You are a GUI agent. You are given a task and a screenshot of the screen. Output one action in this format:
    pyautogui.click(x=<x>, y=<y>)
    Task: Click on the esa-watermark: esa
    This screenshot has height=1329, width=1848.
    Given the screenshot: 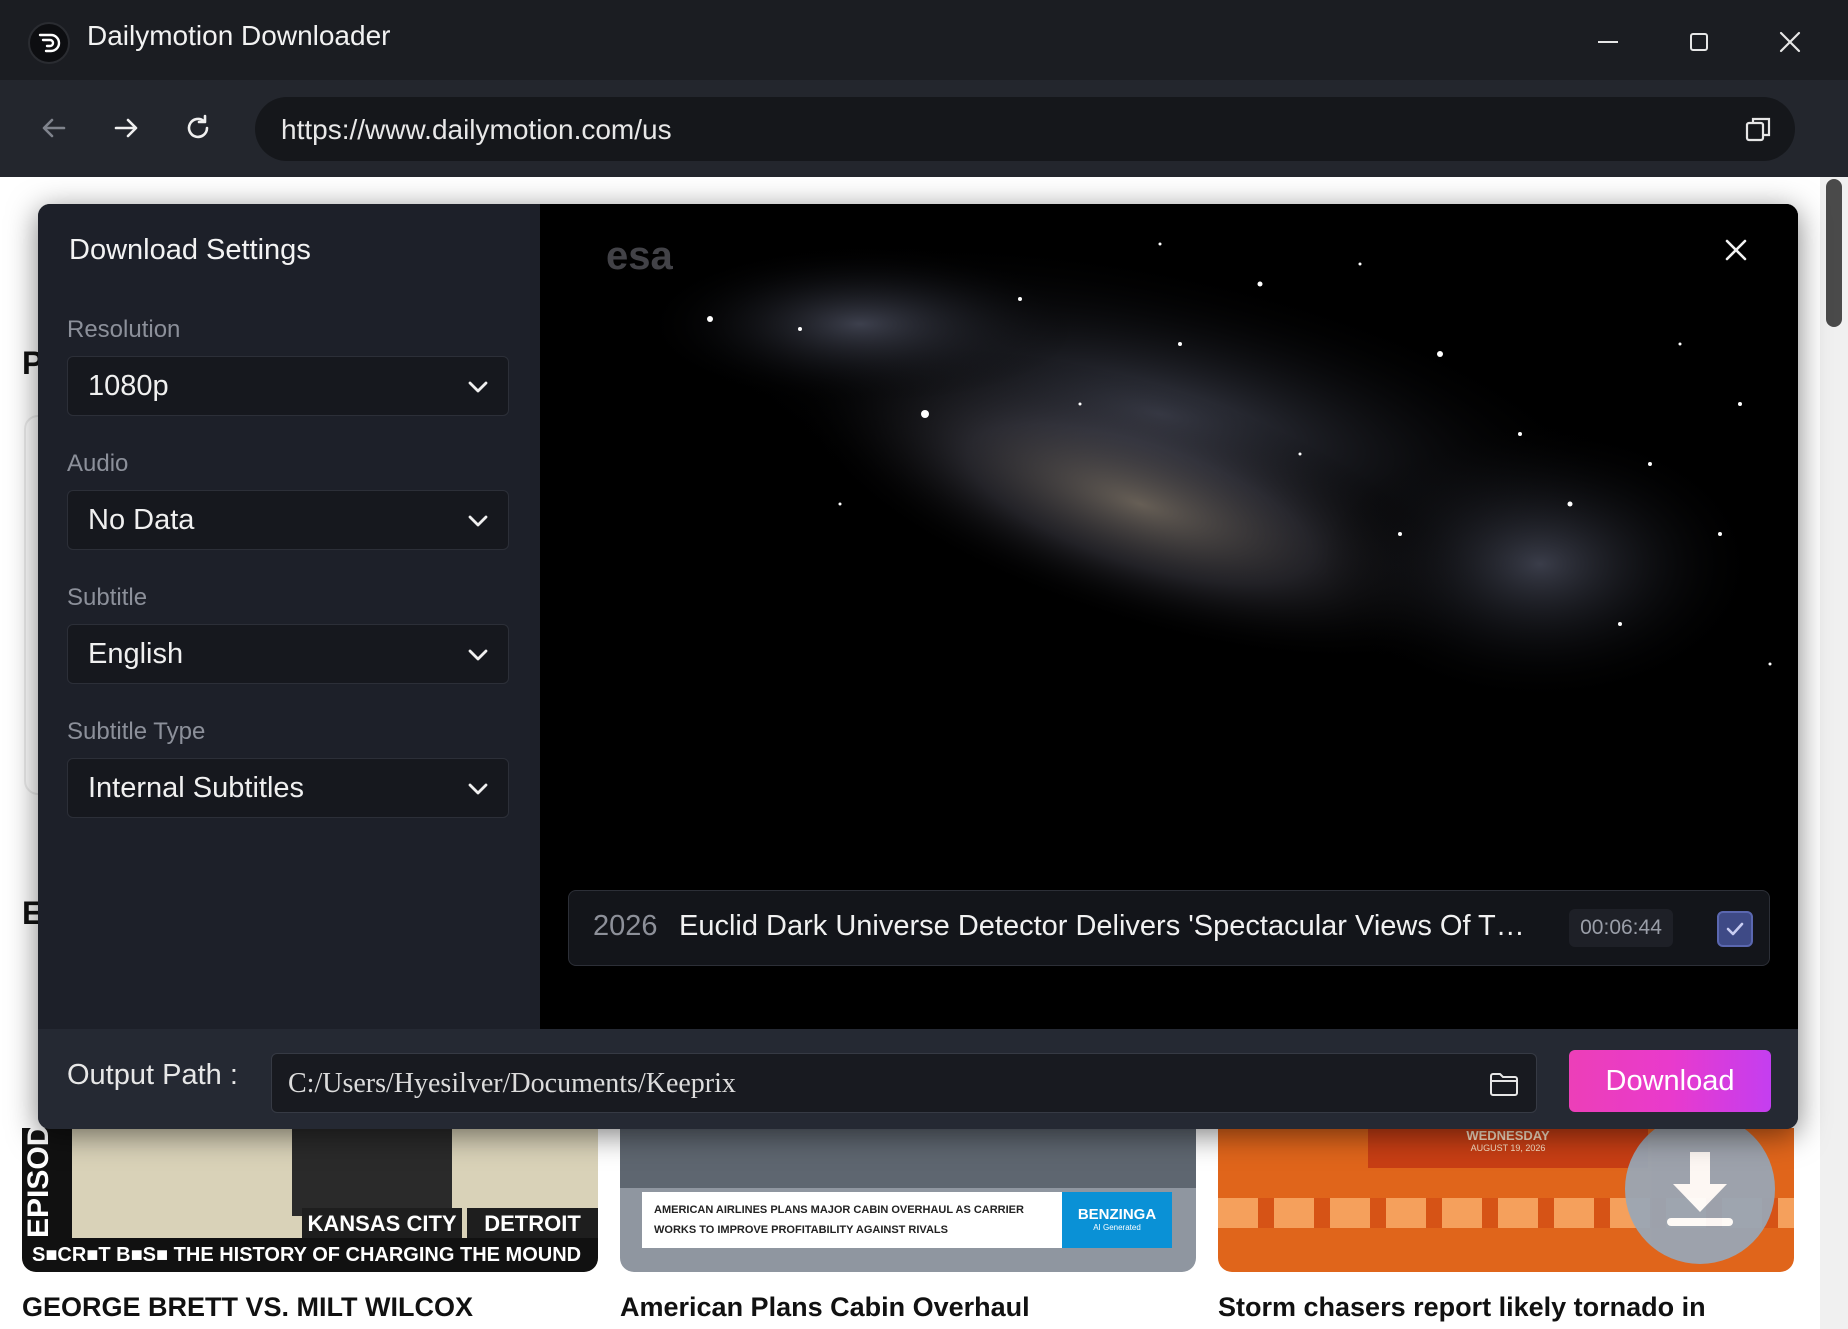 What is the action you would take?
    pyautogui.click(x=639, y=256)
    